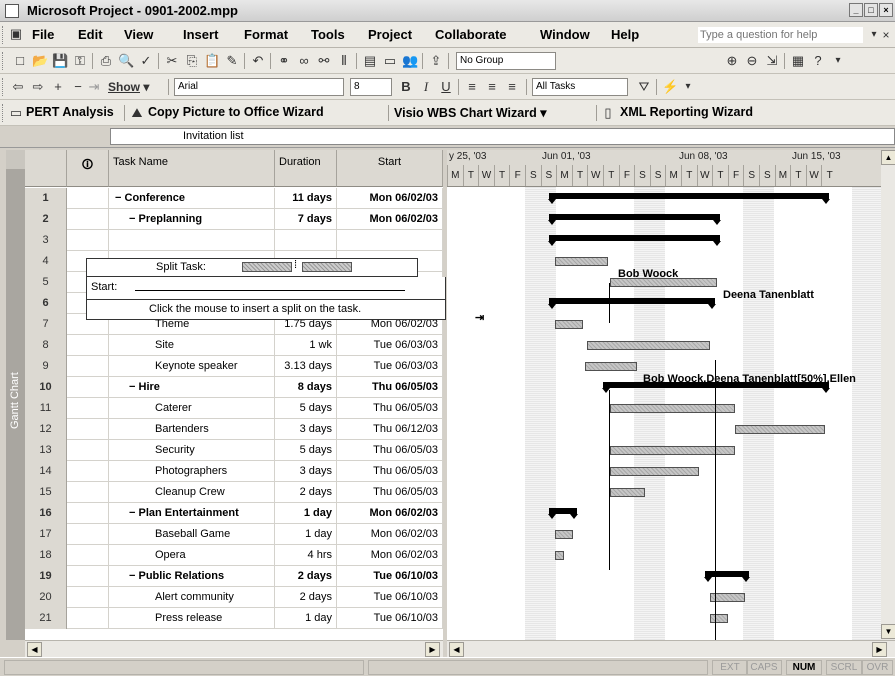  What do you see at coordinates (886, 35) in the screenshot?
I see `doc-close-icon: ×` at bounding box center [886, 35].